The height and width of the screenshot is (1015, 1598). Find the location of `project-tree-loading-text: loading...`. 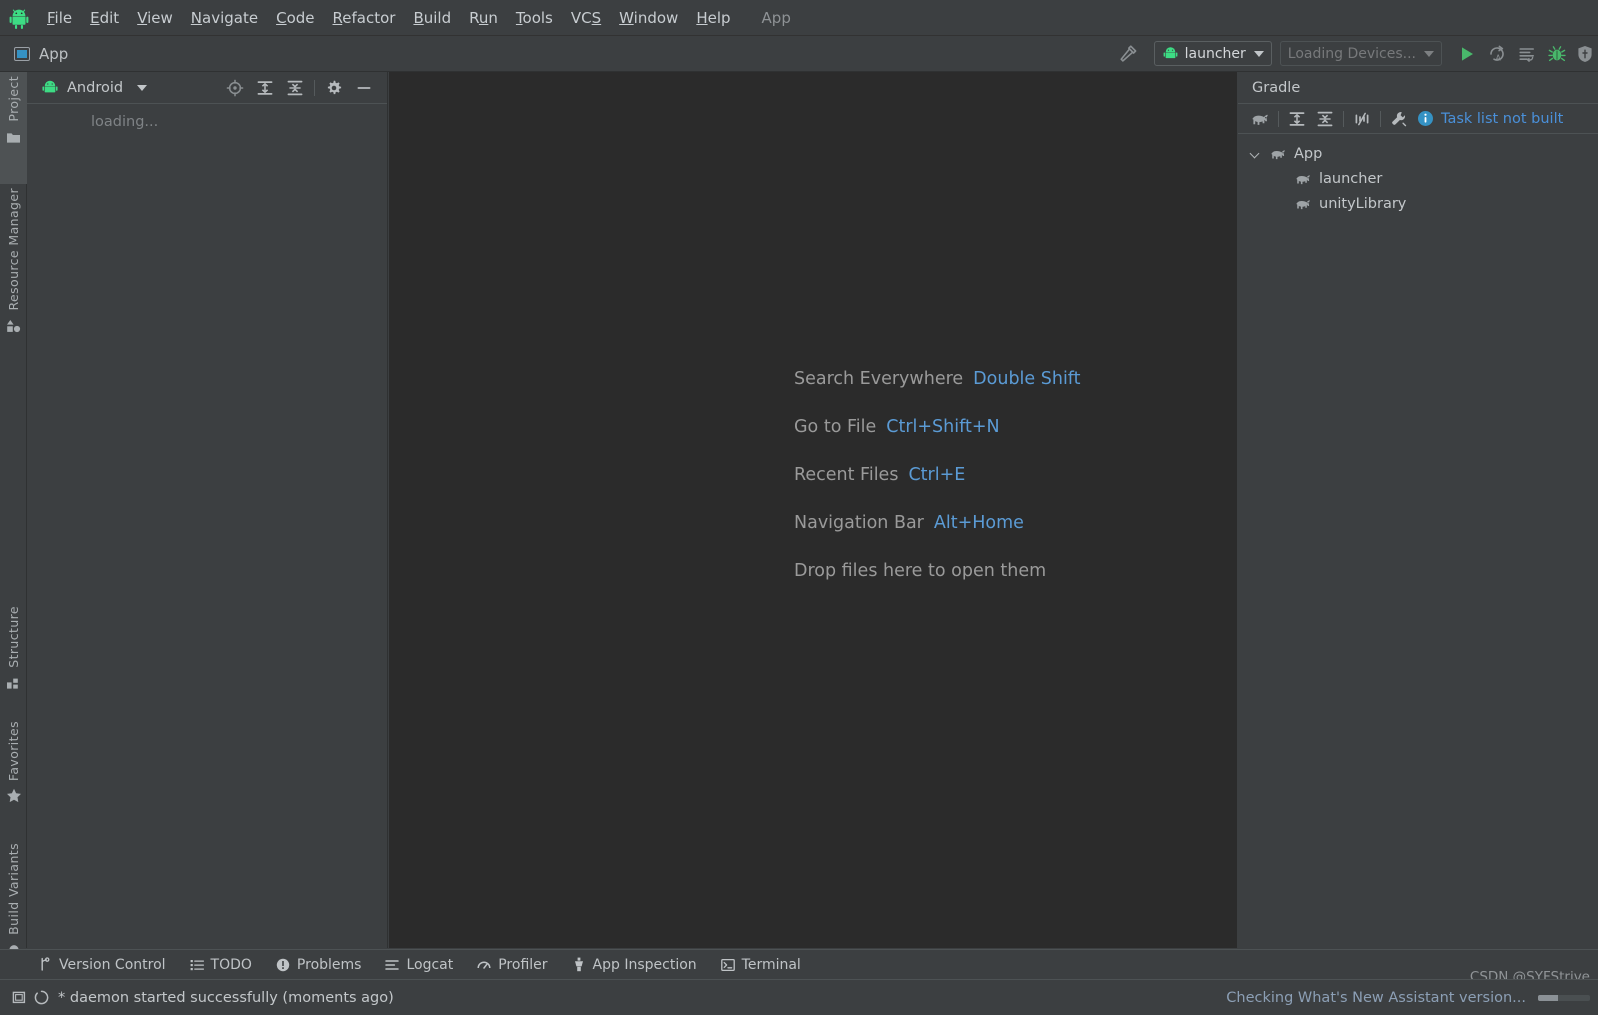

project-tree-loading-text: loading... is located at coordinates (125, 122).